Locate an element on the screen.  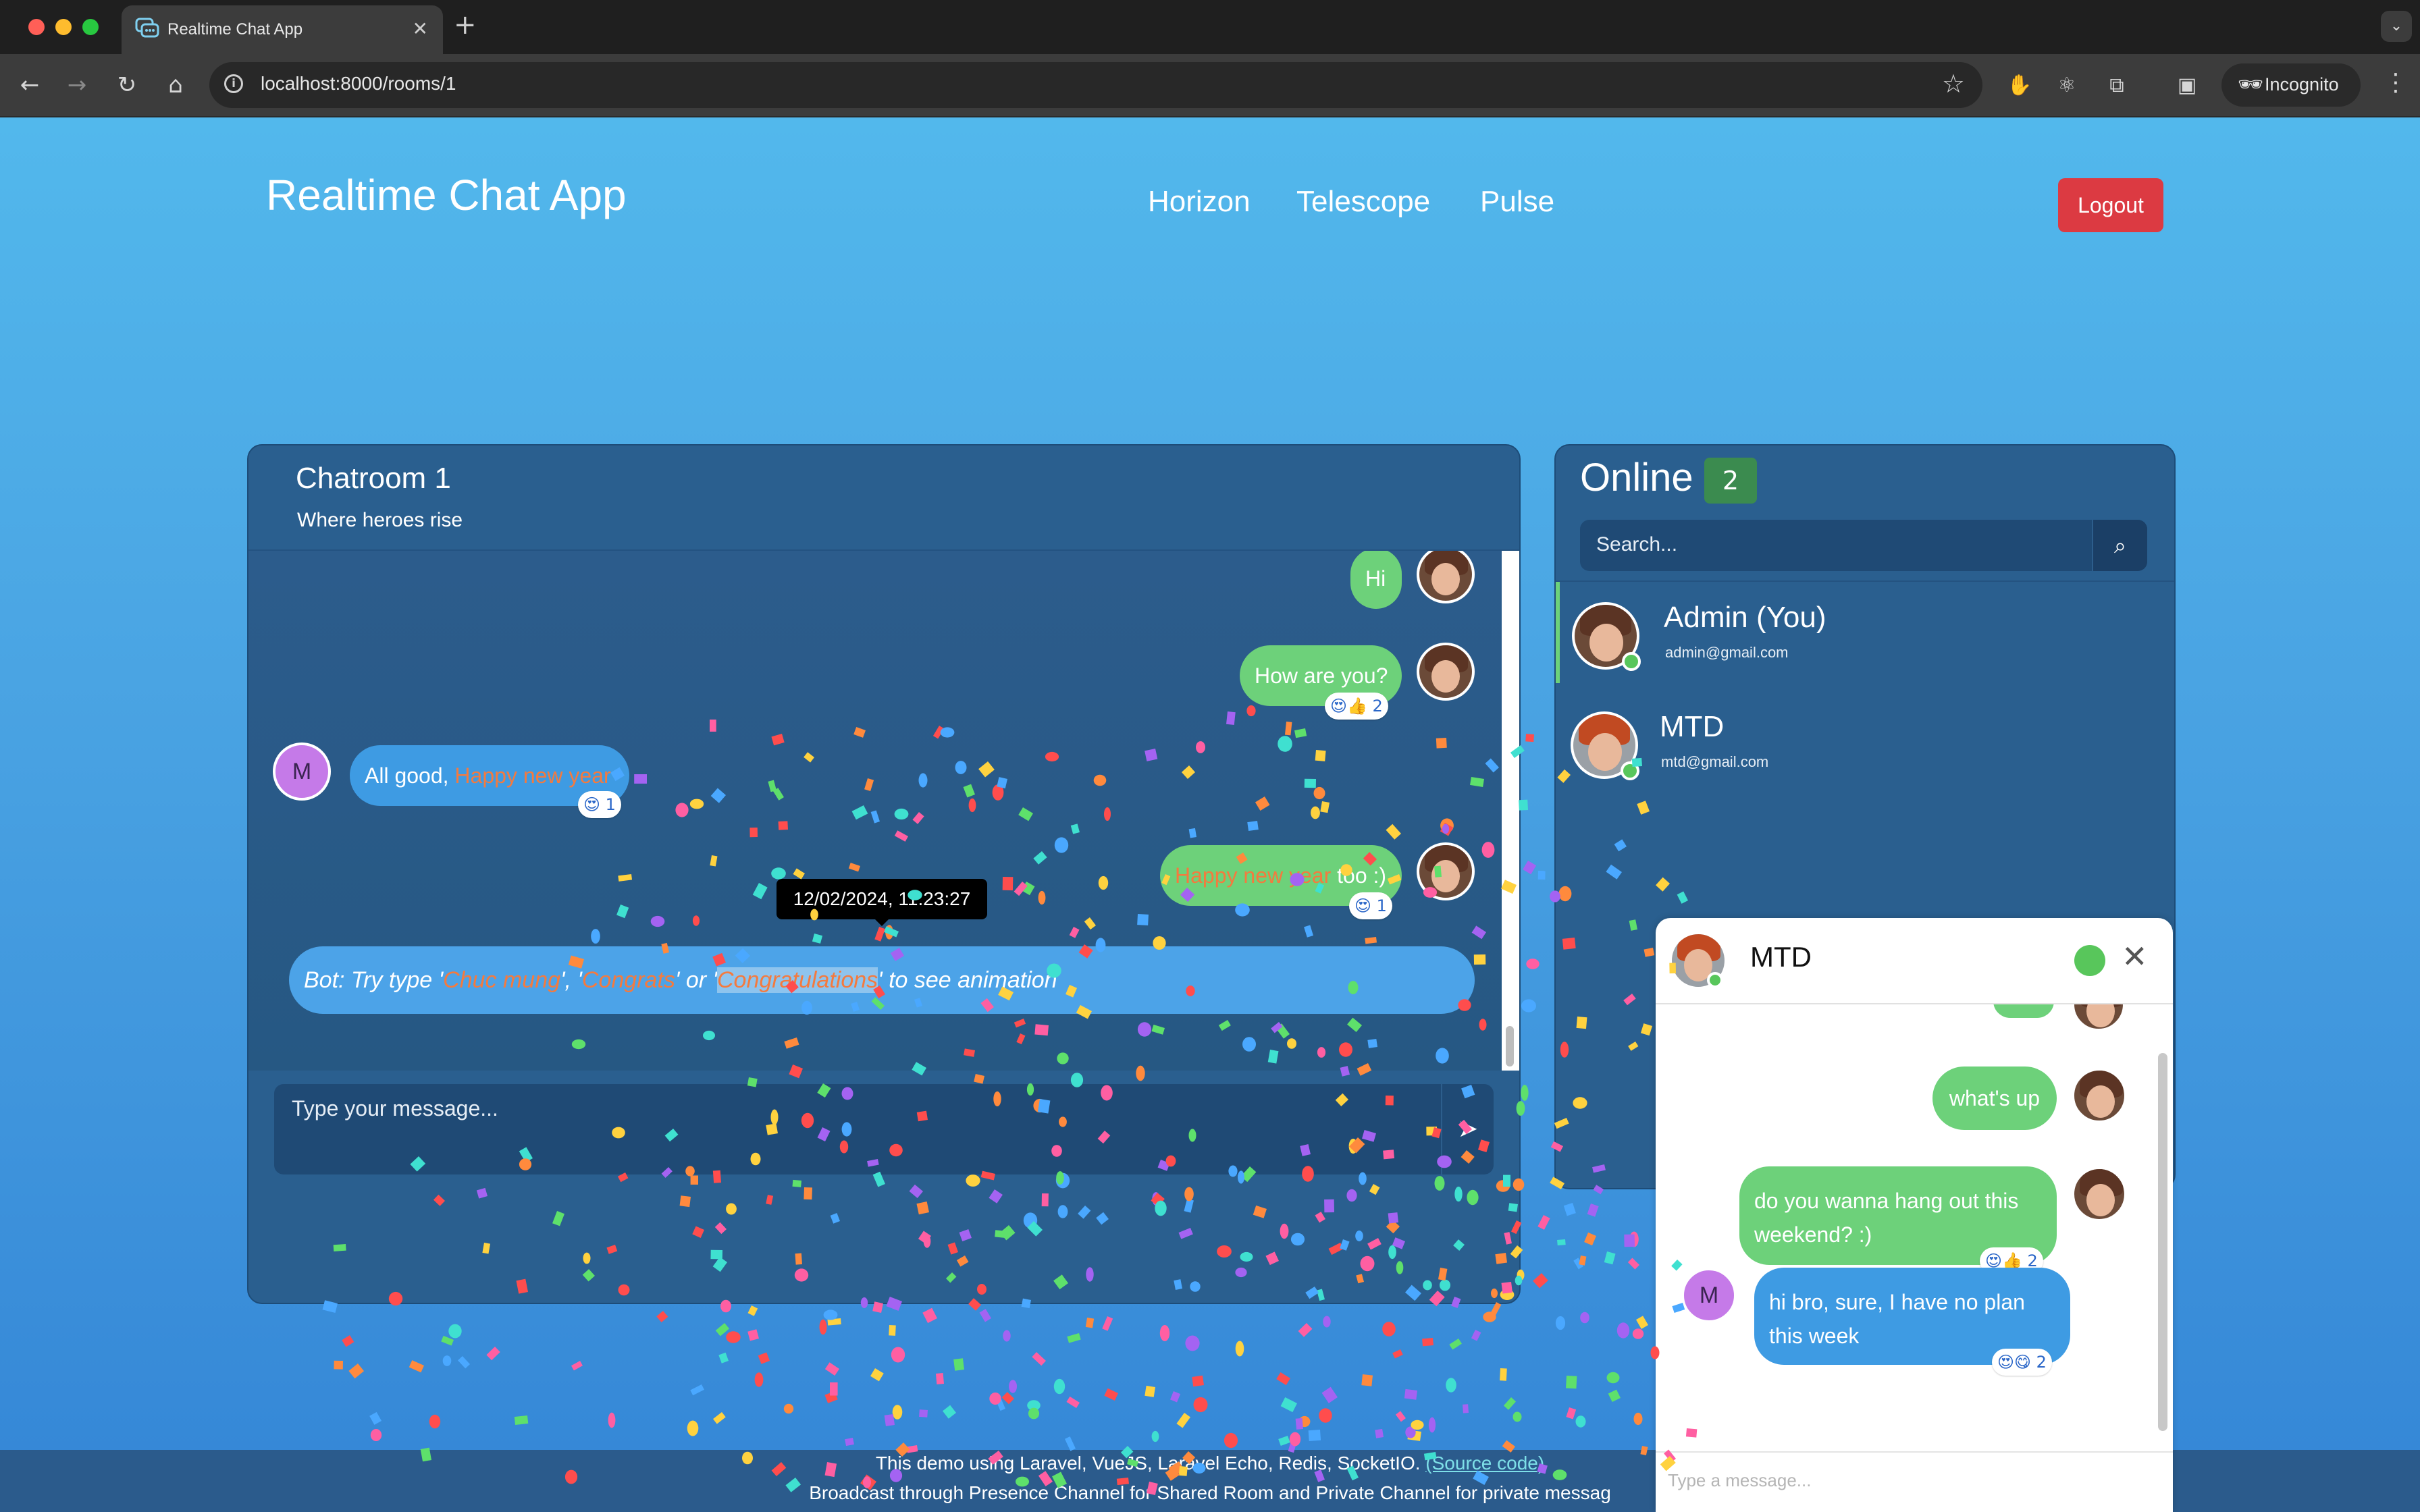
bot-text: ' or ' is located at coordinates (696, 980).